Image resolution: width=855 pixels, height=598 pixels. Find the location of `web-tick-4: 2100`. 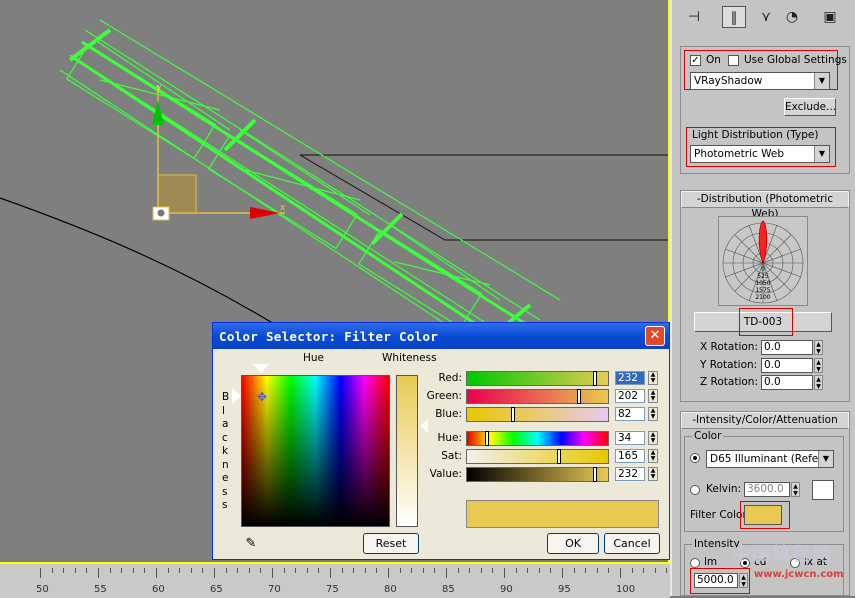

web-tick-4: 2100 is located at coordinates (762, 297).